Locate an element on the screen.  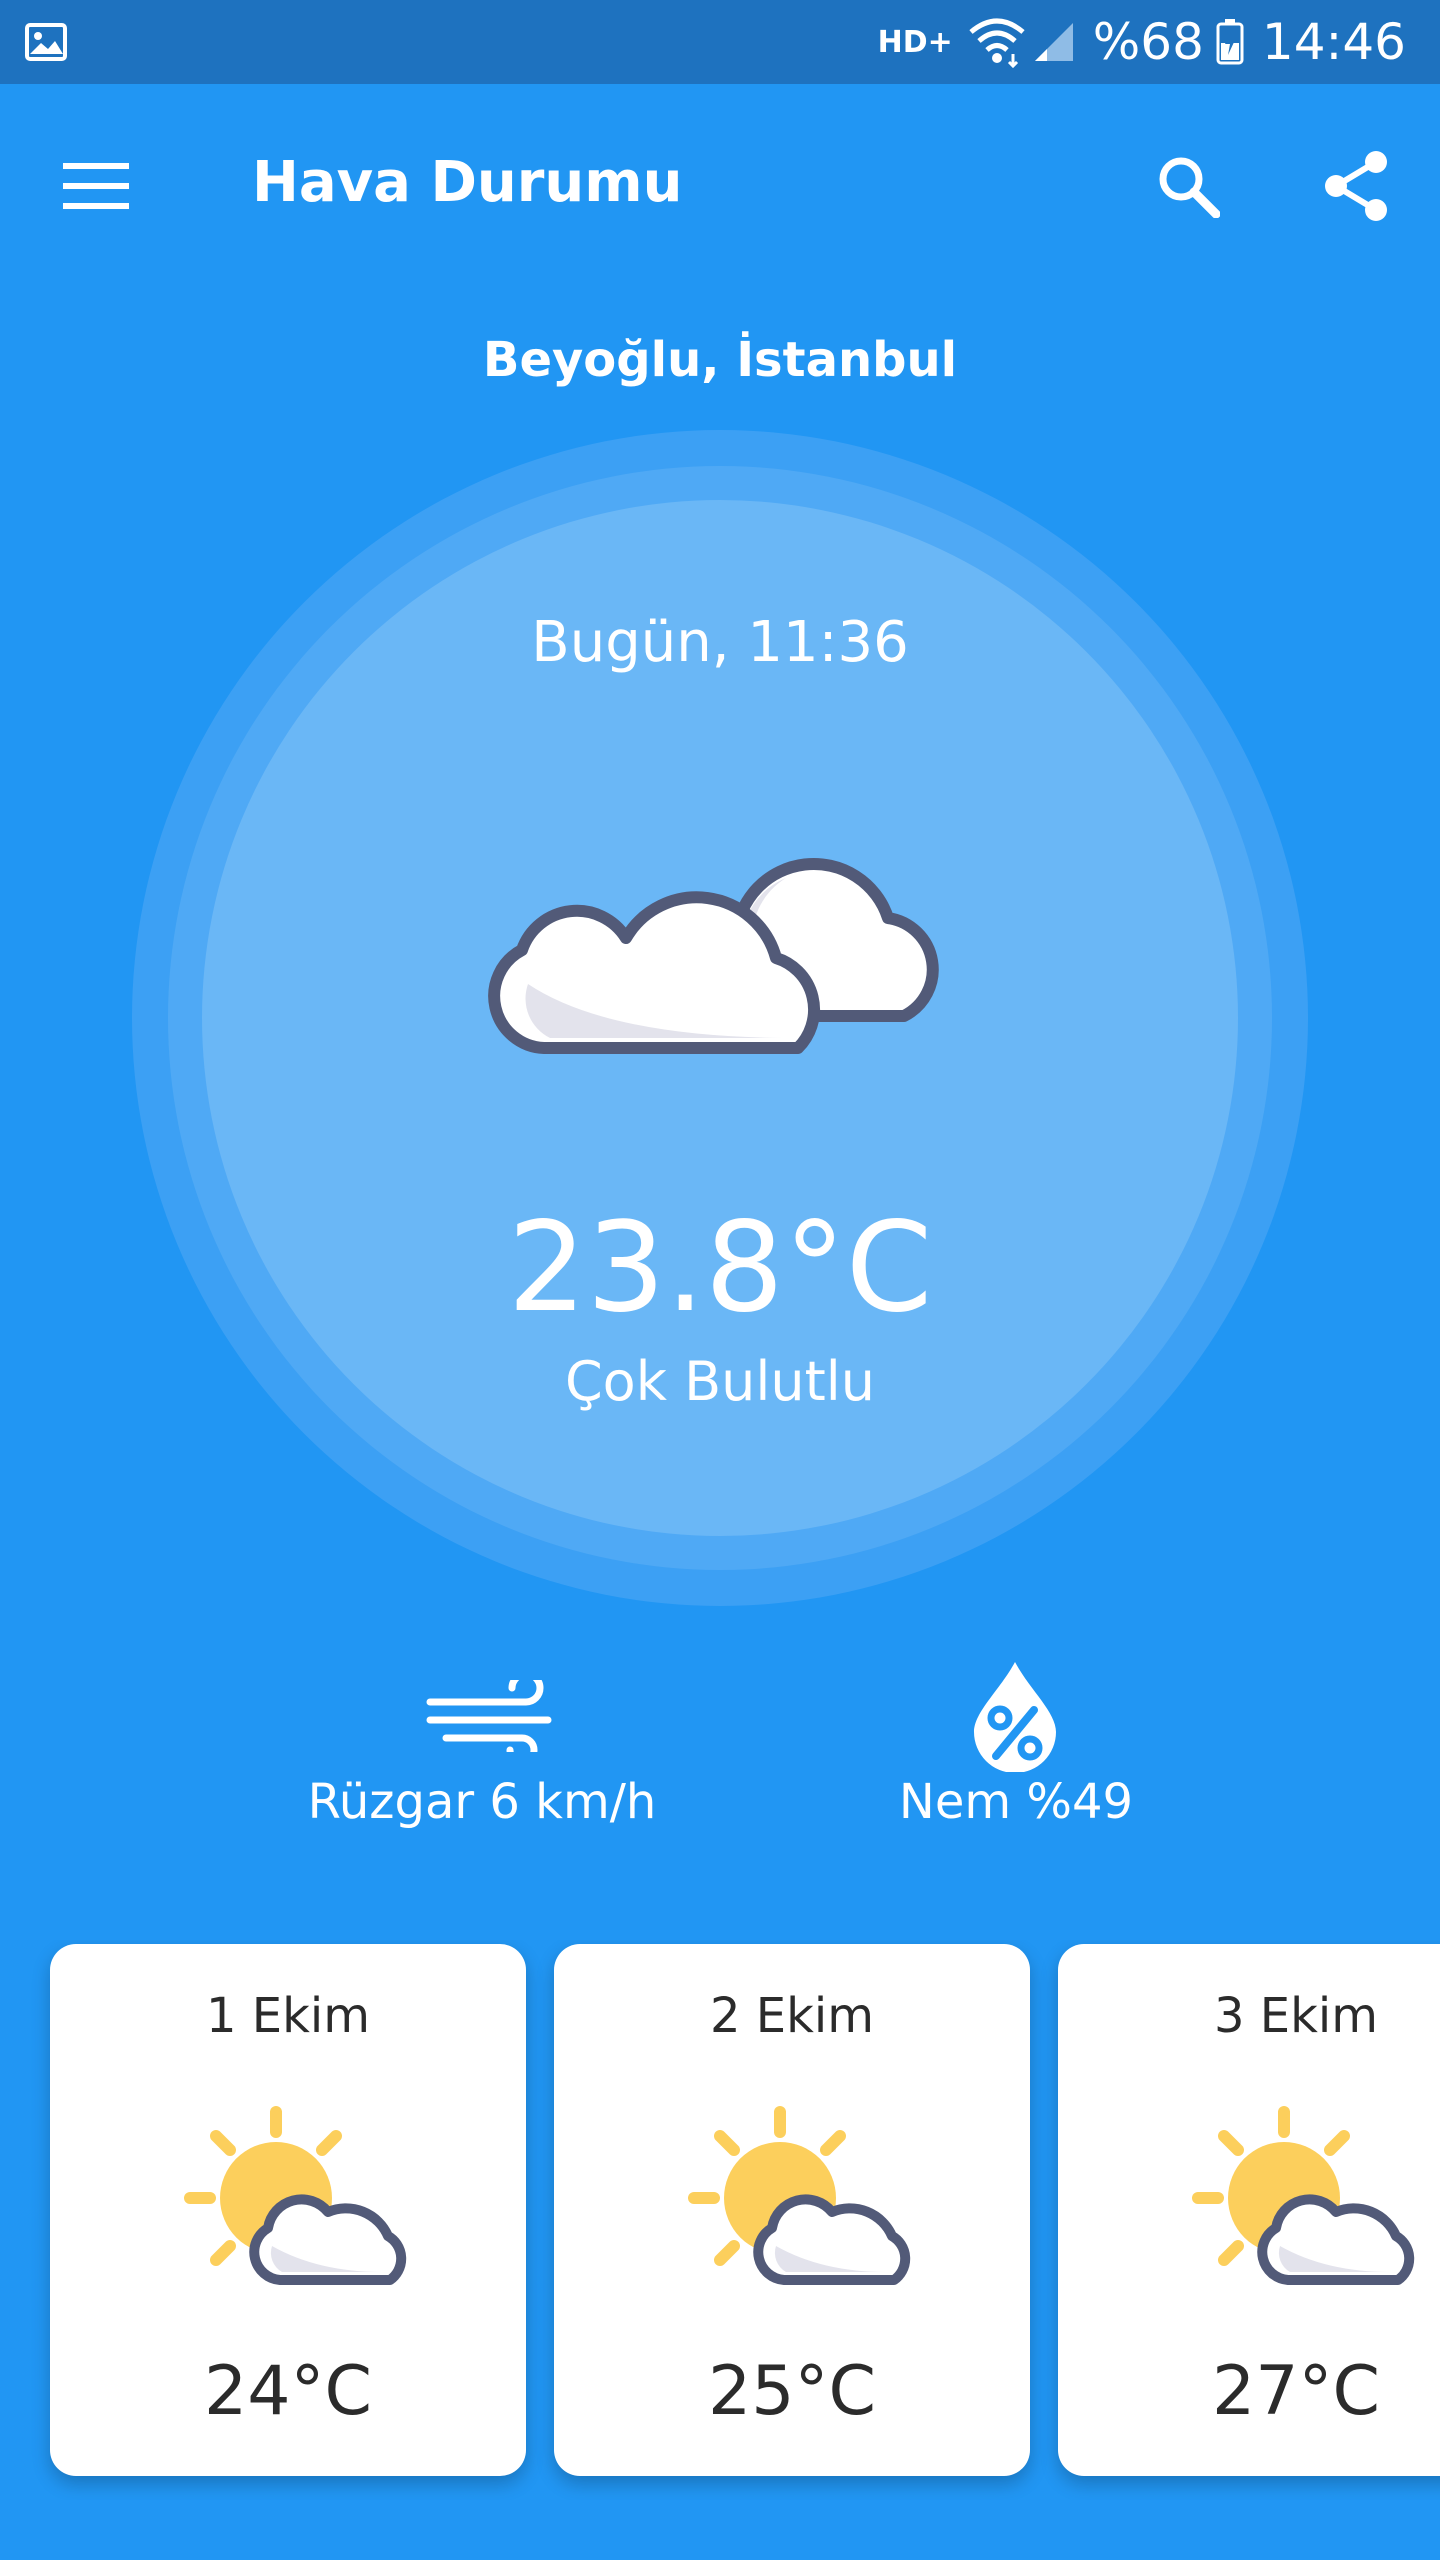
wind-speed-label: Rüzgar 6 km/h is located at coordinates (482, 1802).